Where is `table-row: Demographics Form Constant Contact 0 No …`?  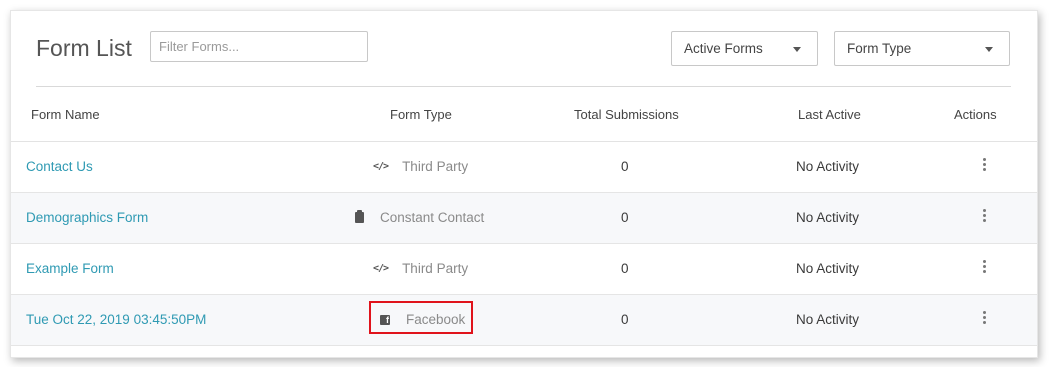 table-row: Demographics Form Constant Contact 0 No … is located at coordinates (524, 218).